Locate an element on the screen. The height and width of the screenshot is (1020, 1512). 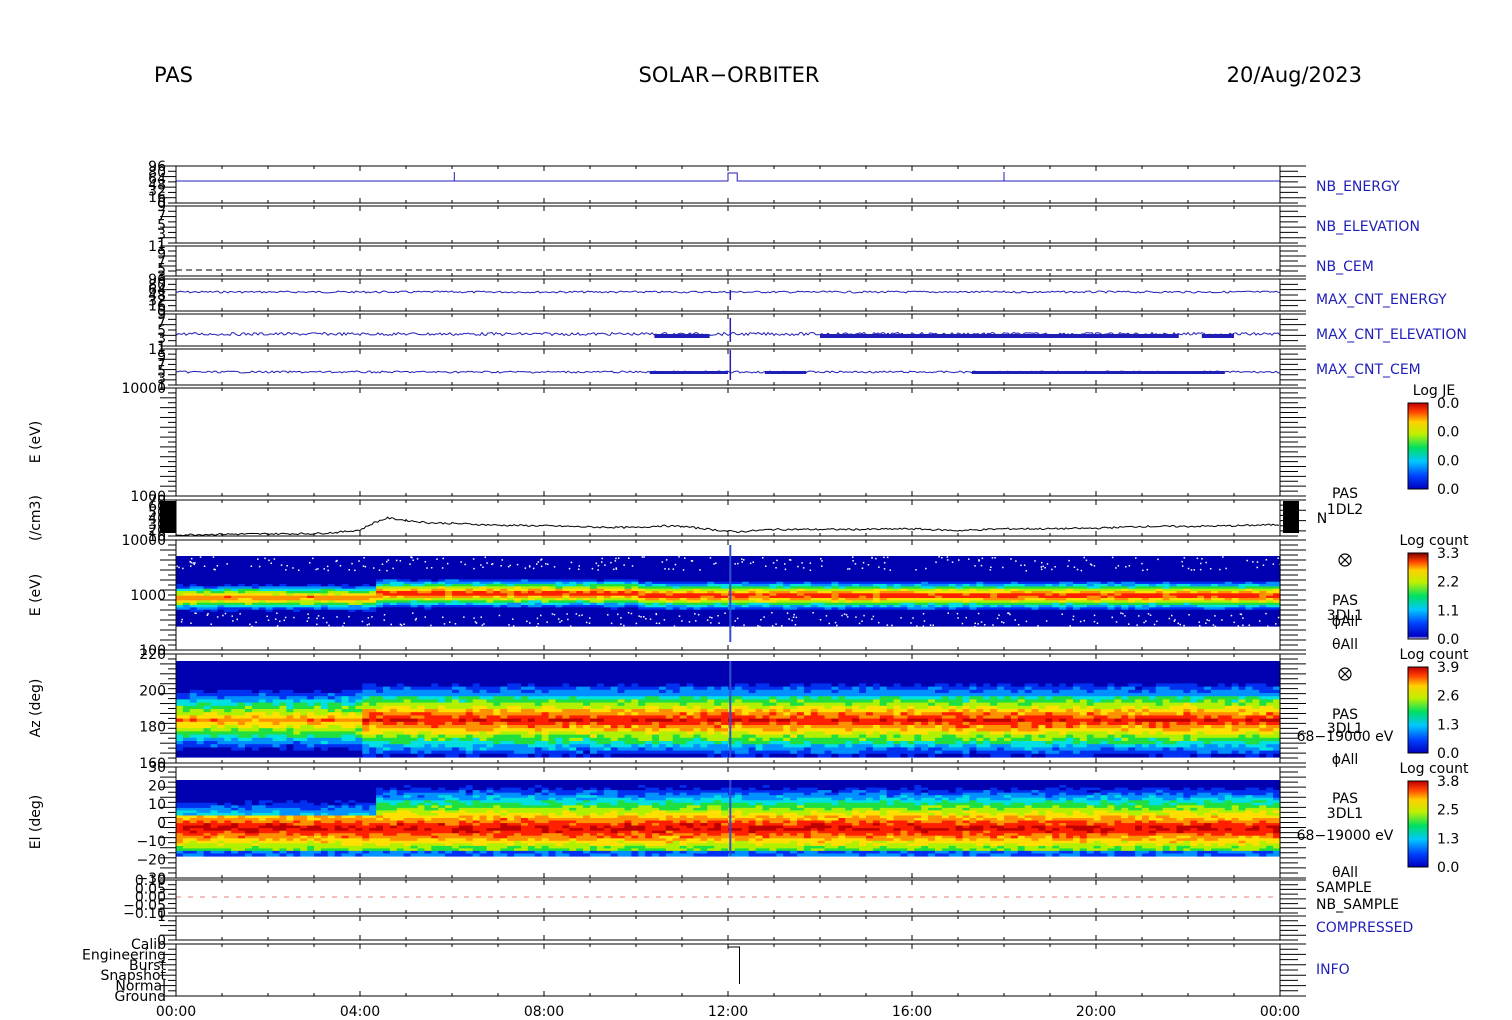
instrument-title: PAS is located at coordinates (173, 75).